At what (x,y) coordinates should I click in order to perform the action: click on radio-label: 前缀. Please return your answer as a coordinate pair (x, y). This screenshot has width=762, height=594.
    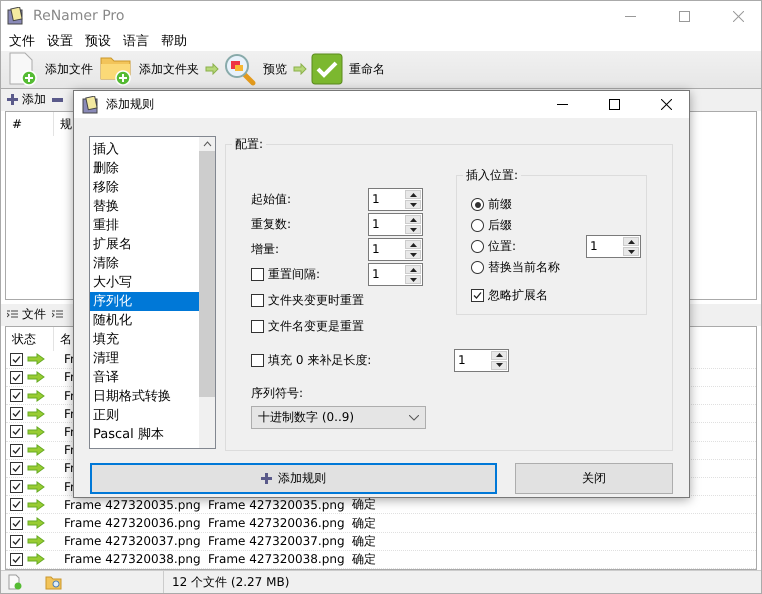
    Looking at the image, I should click on (500, 204).